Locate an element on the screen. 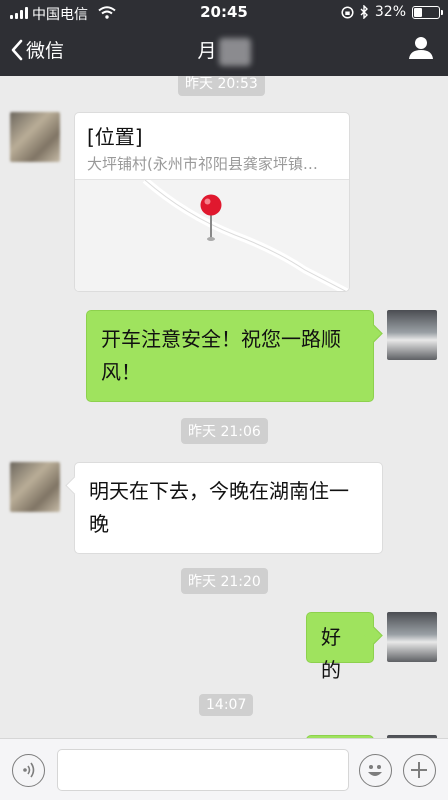 The width and height of the screenshot is (448, 800). location-title: [位置] is located at coordinates (115, 137).